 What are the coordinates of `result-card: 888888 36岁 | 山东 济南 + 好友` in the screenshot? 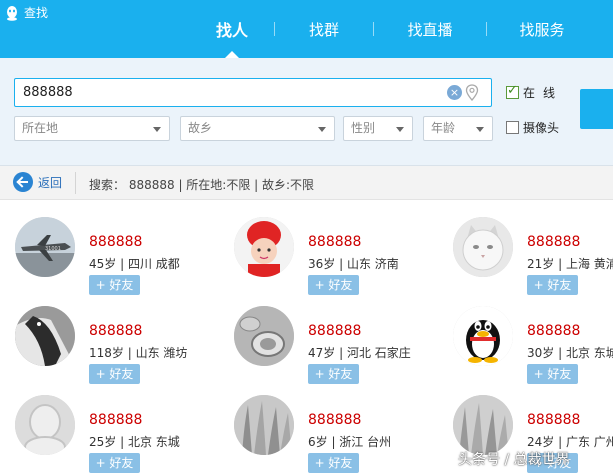 It's located at (339, 261).